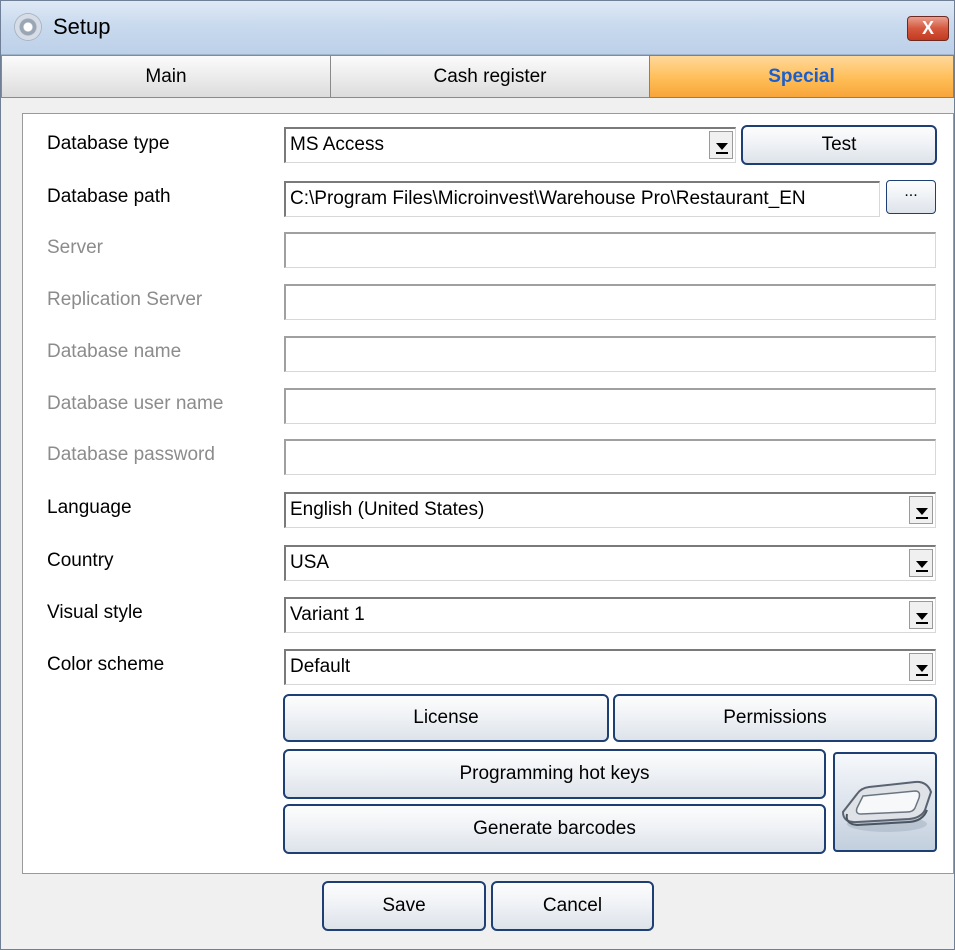 This screenshot has height=950, width=955. Describe the element at coordinates (610, 667) in the screenshot. I see `color-scheme-select: Default` at that location.